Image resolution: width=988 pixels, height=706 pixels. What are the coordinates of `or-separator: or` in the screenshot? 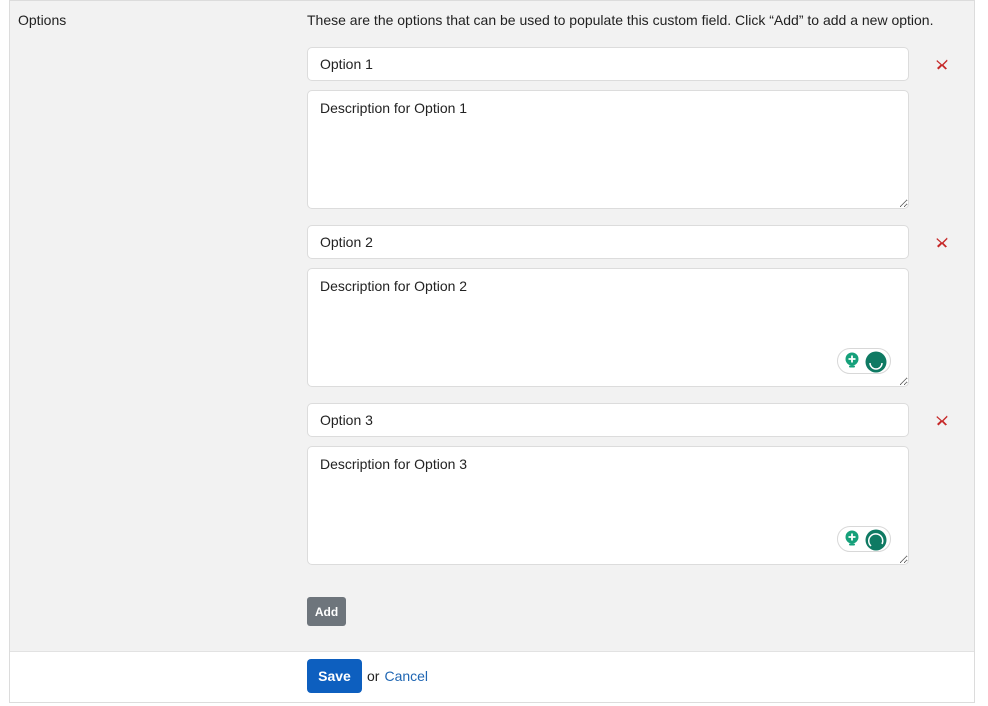 It's located at (373, 676).